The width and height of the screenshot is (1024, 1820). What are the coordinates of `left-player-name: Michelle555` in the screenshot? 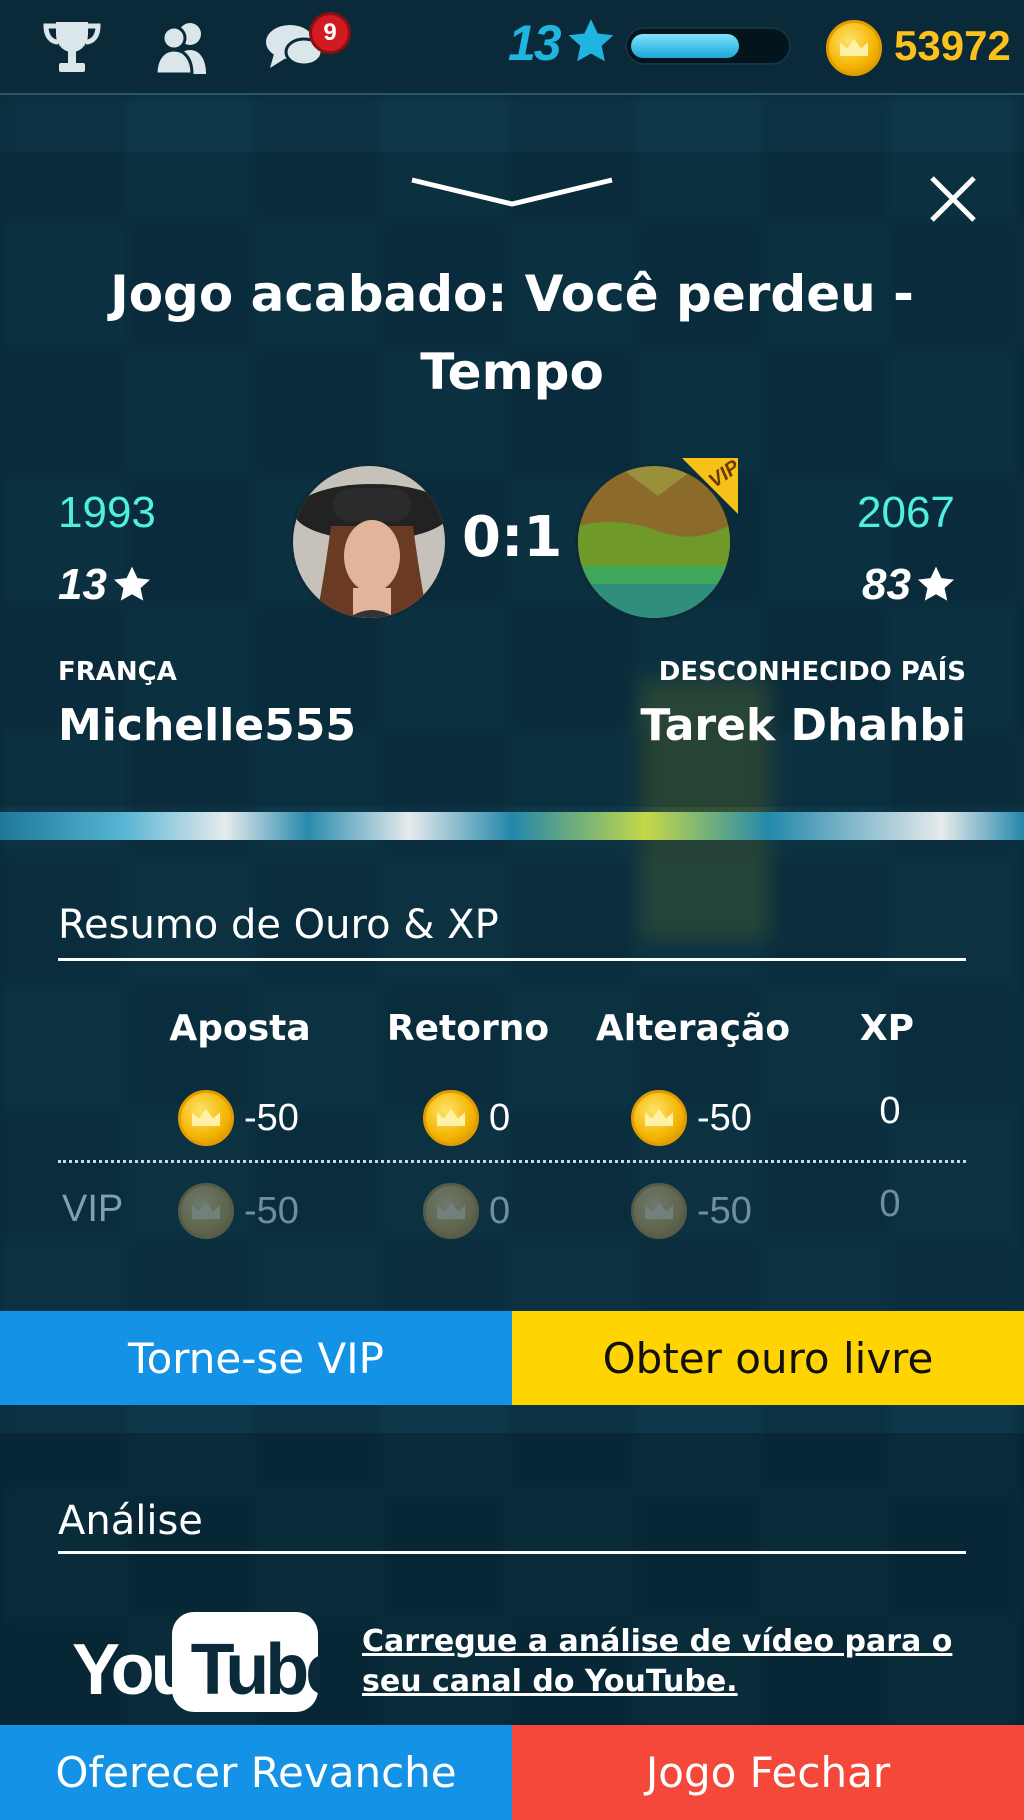 It's located at (207, 725).